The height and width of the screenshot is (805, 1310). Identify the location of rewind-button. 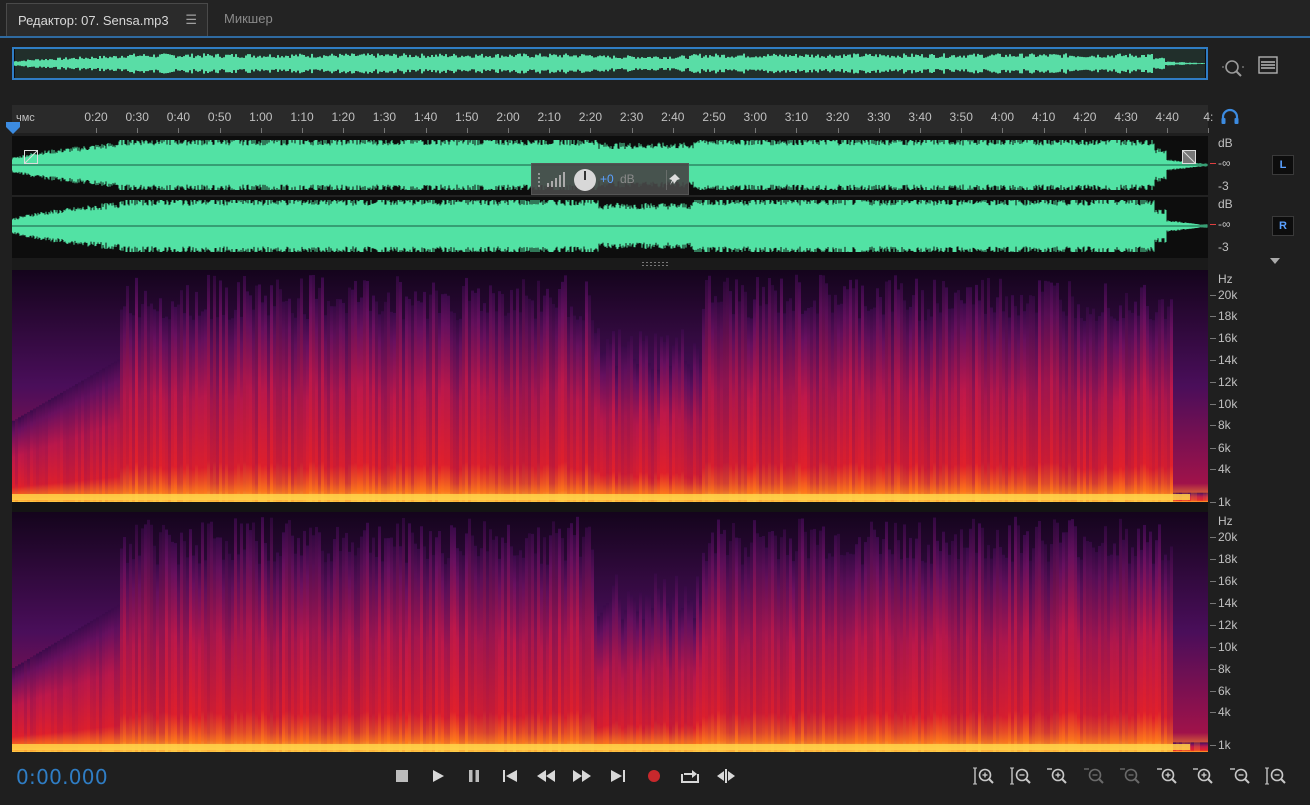
(546, 776).